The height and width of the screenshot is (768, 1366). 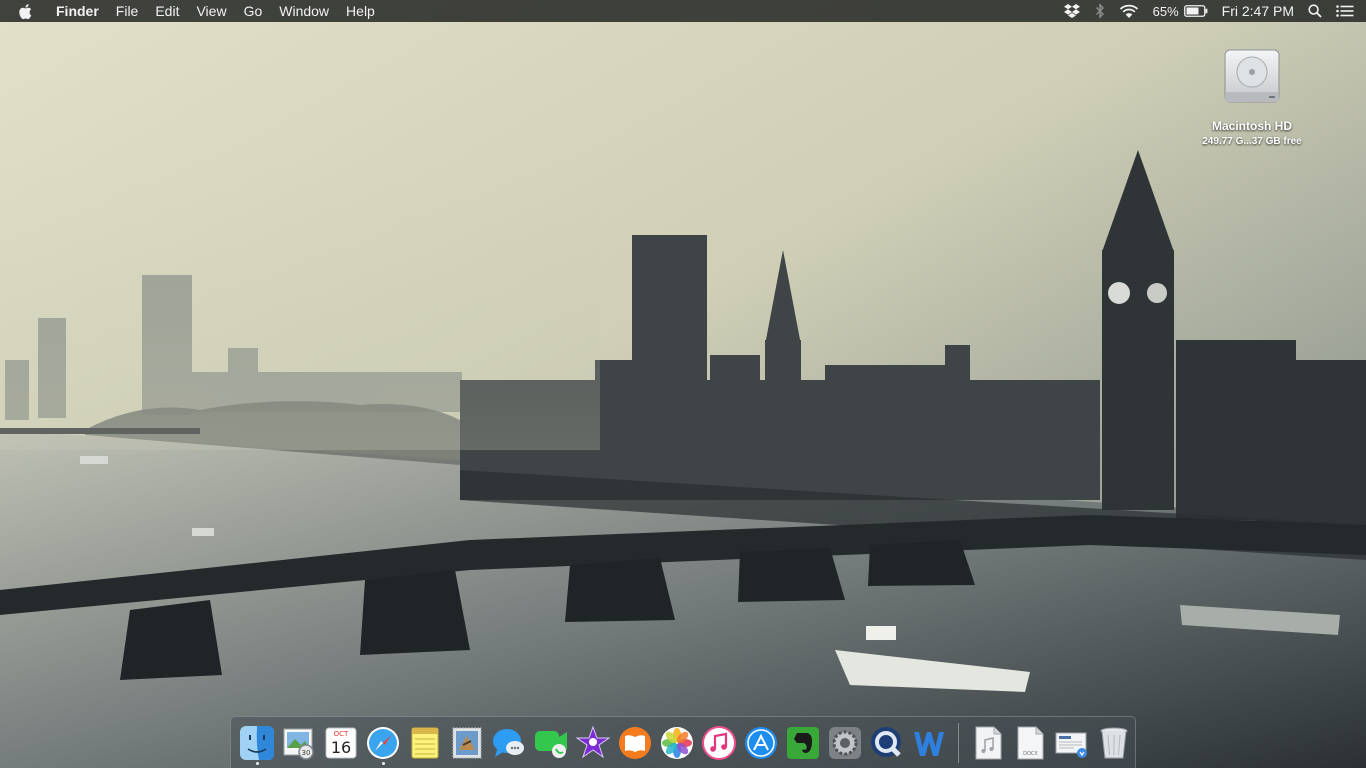 I want to click on ibooks-icon, so click(x=635, y=742).